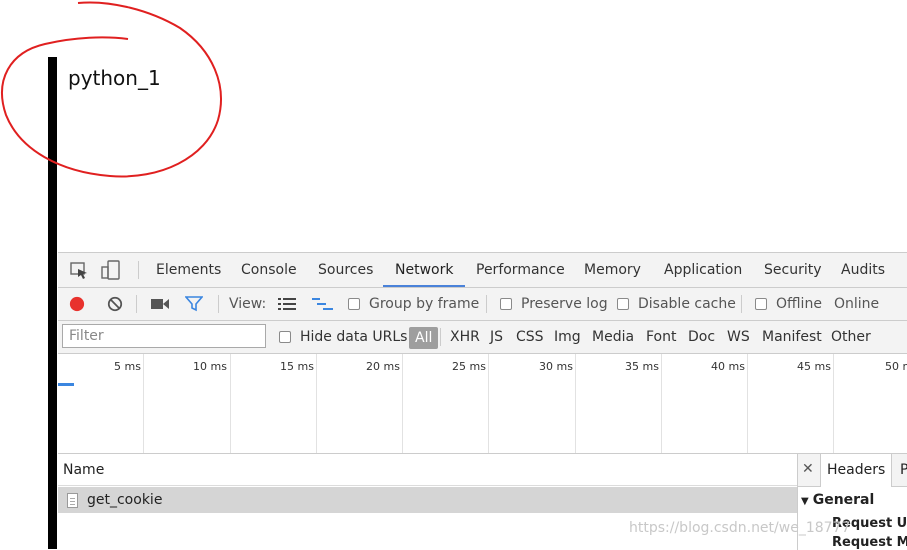 The width and height of the screenshot is (907, 550). What do you see at coordinates (896, 366) in the screenshot?
I see `timeline-tick-label: 50 ms` at bounding box center [896, 366].